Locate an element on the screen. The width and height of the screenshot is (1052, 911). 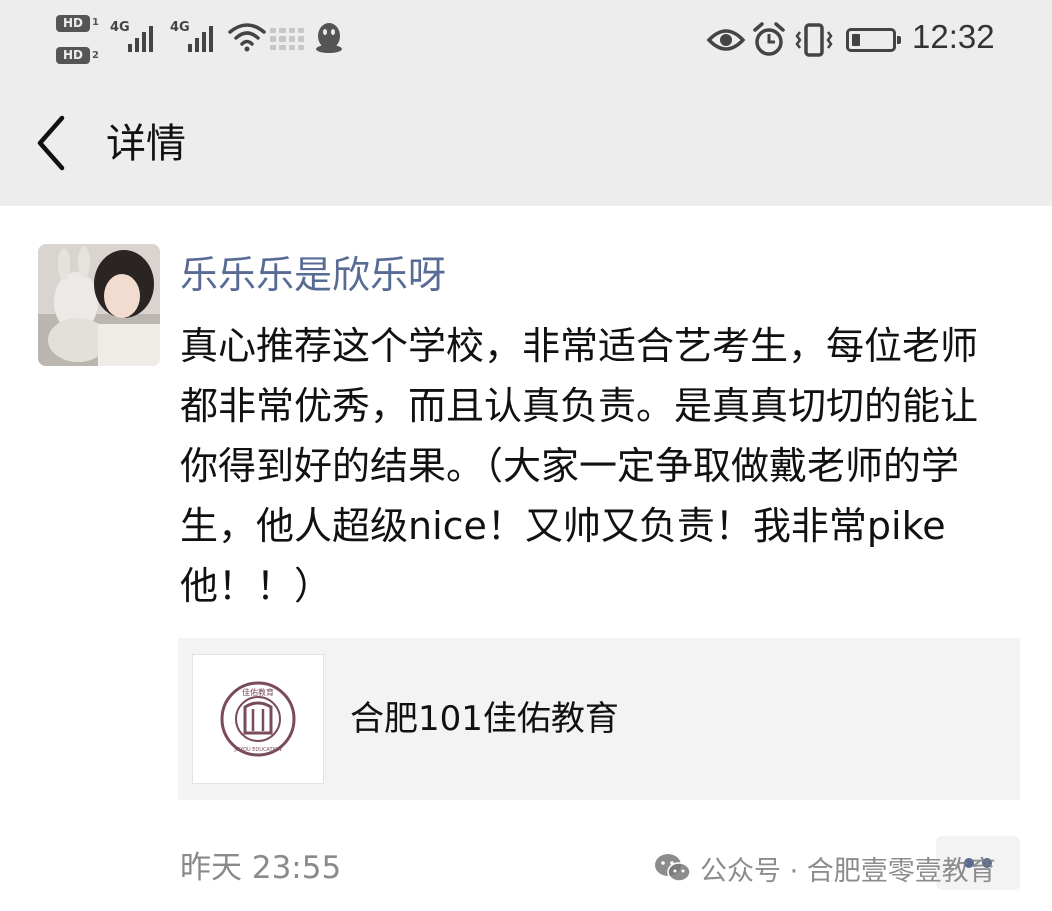
shared-link-card: 佳佑教育 JIAYOU EDUCATION 合肥101佳佑教育 is located at coordinates (599, 719).